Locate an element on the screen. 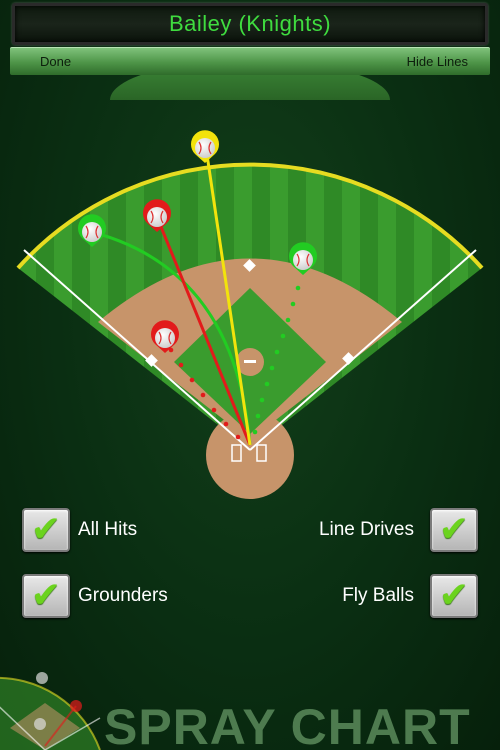 The image size is (500, 750). page-title: Bailey (Knights) is located at coordinates (250, 23).